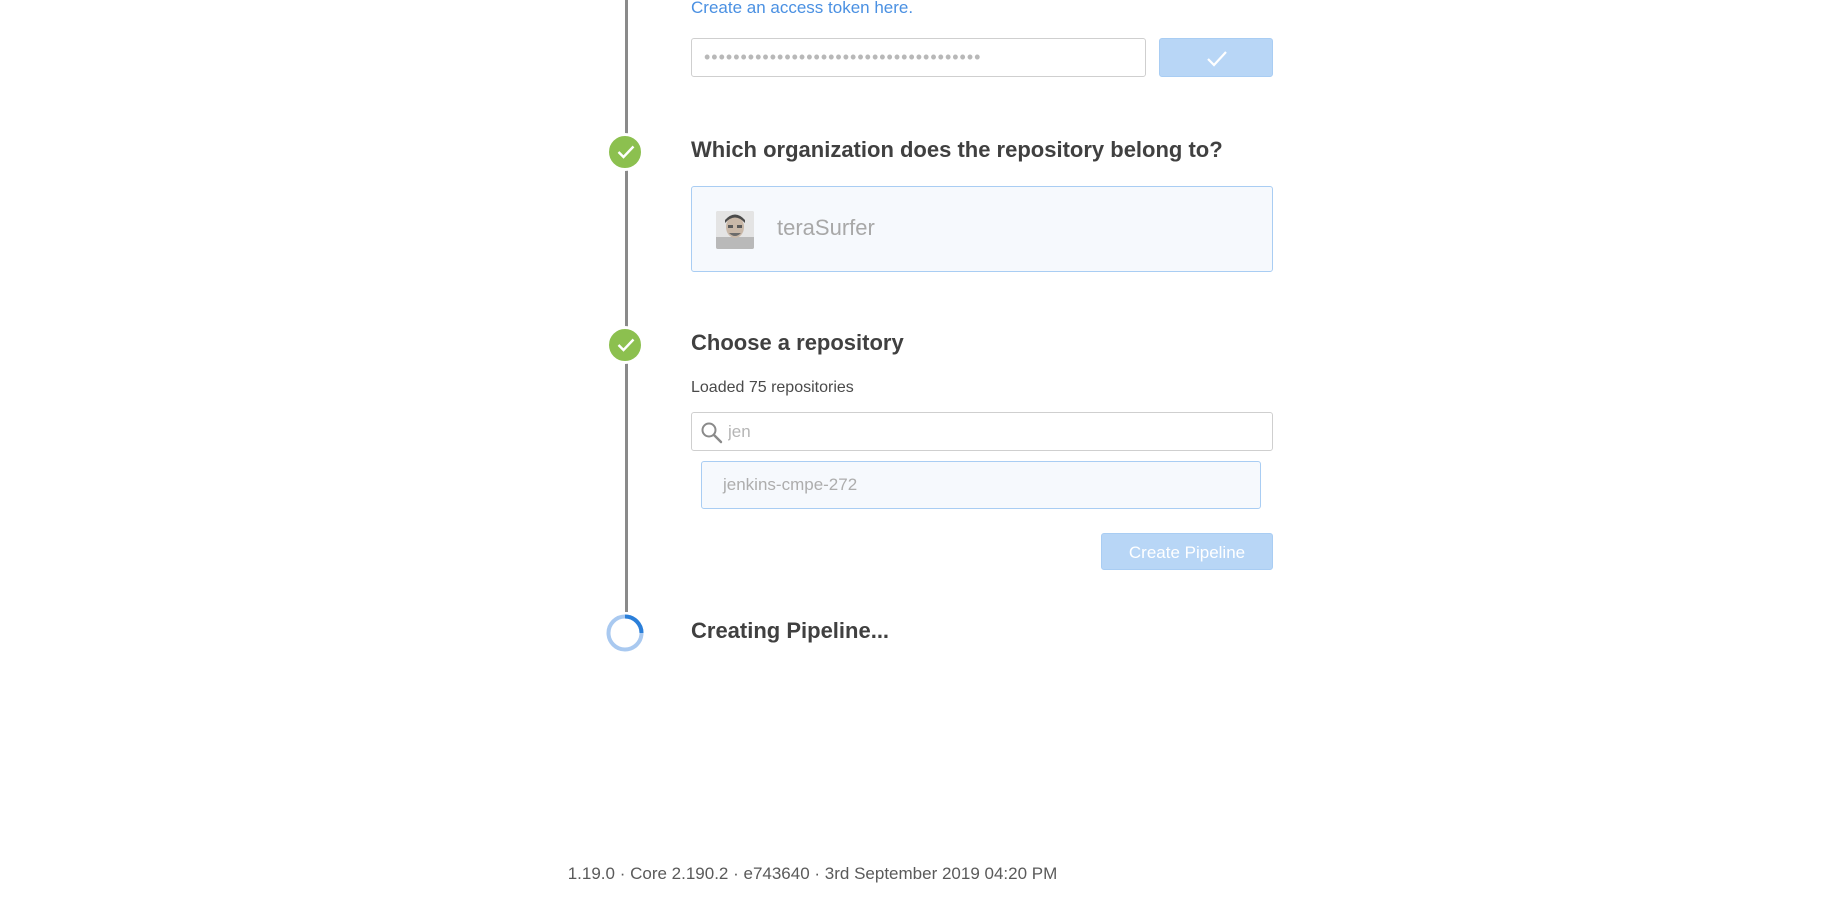 This screenshot has width=1837, height=907. What do you see at coordinates (626, 306) in the screenshot?
I see `timeline-line` at bounding box center [626, 306].